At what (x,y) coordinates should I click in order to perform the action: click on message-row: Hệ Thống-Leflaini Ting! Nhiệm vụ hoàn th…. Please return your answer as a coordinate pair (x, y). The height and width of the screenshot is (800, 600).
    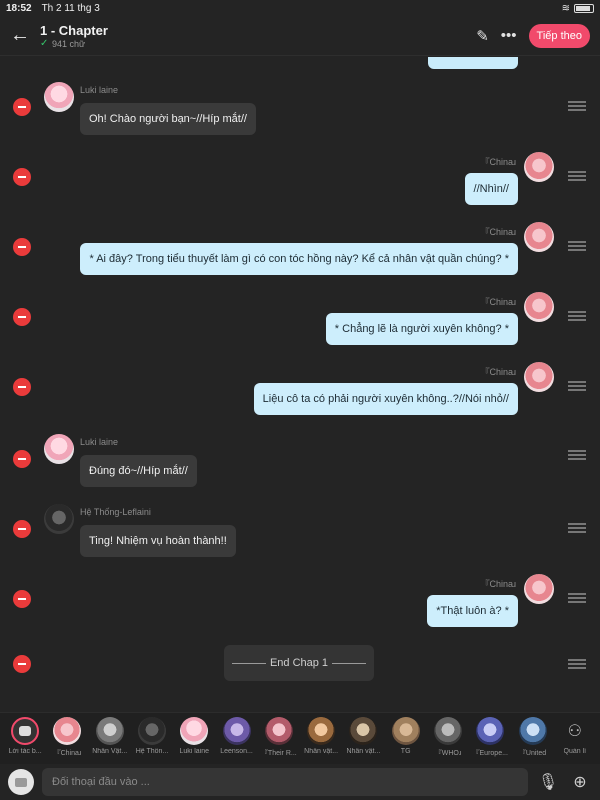
    Looking at the image, I should click on (300, 534).